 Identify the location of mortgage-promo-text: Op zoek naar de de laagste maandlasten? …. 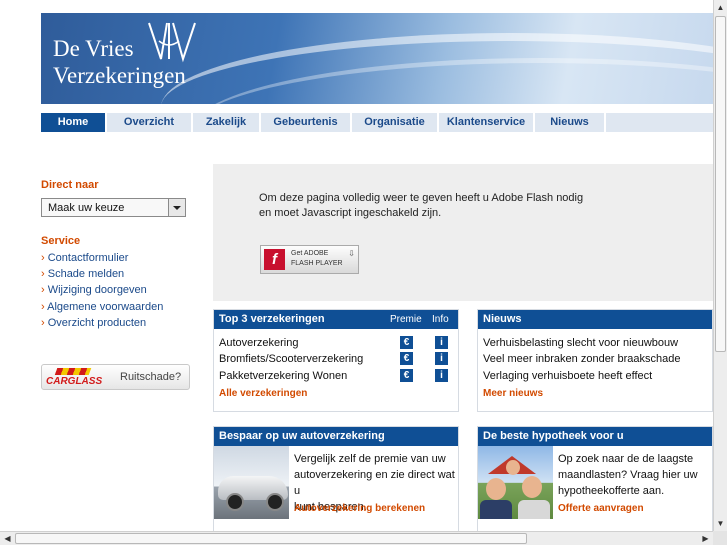
(628, 475).